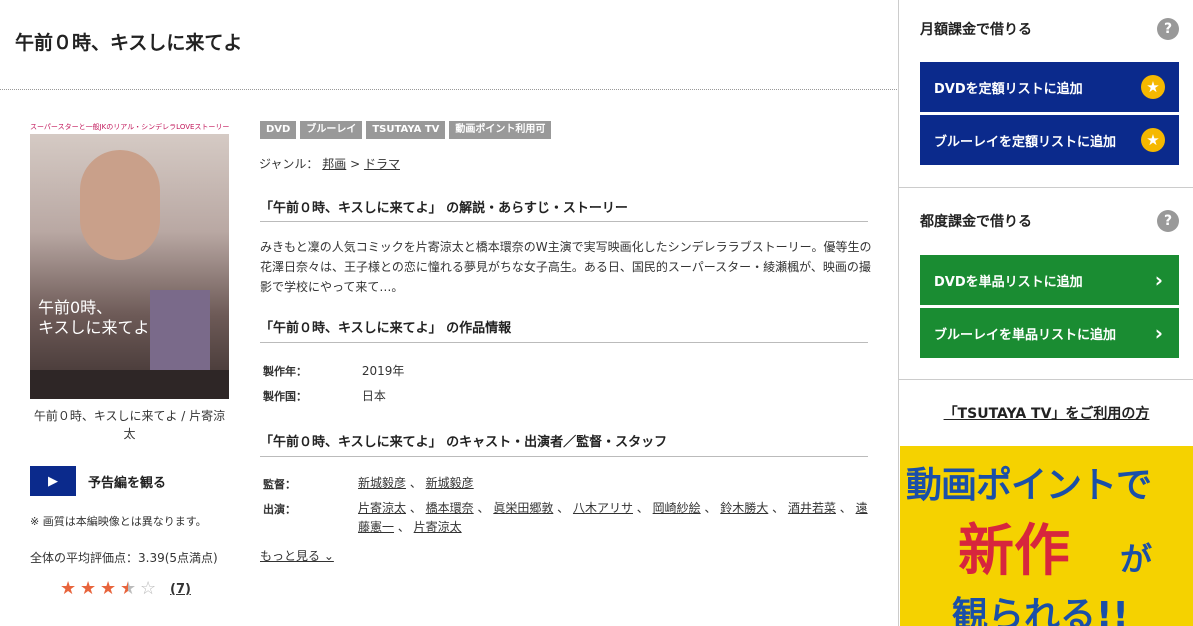 This screenshot has height=626, width=1193. What do you see at coordinates (976, 222) in the screenshot?
I see `per-rental-heading: 都度課金で借りる` at bounding box center [976, 222].